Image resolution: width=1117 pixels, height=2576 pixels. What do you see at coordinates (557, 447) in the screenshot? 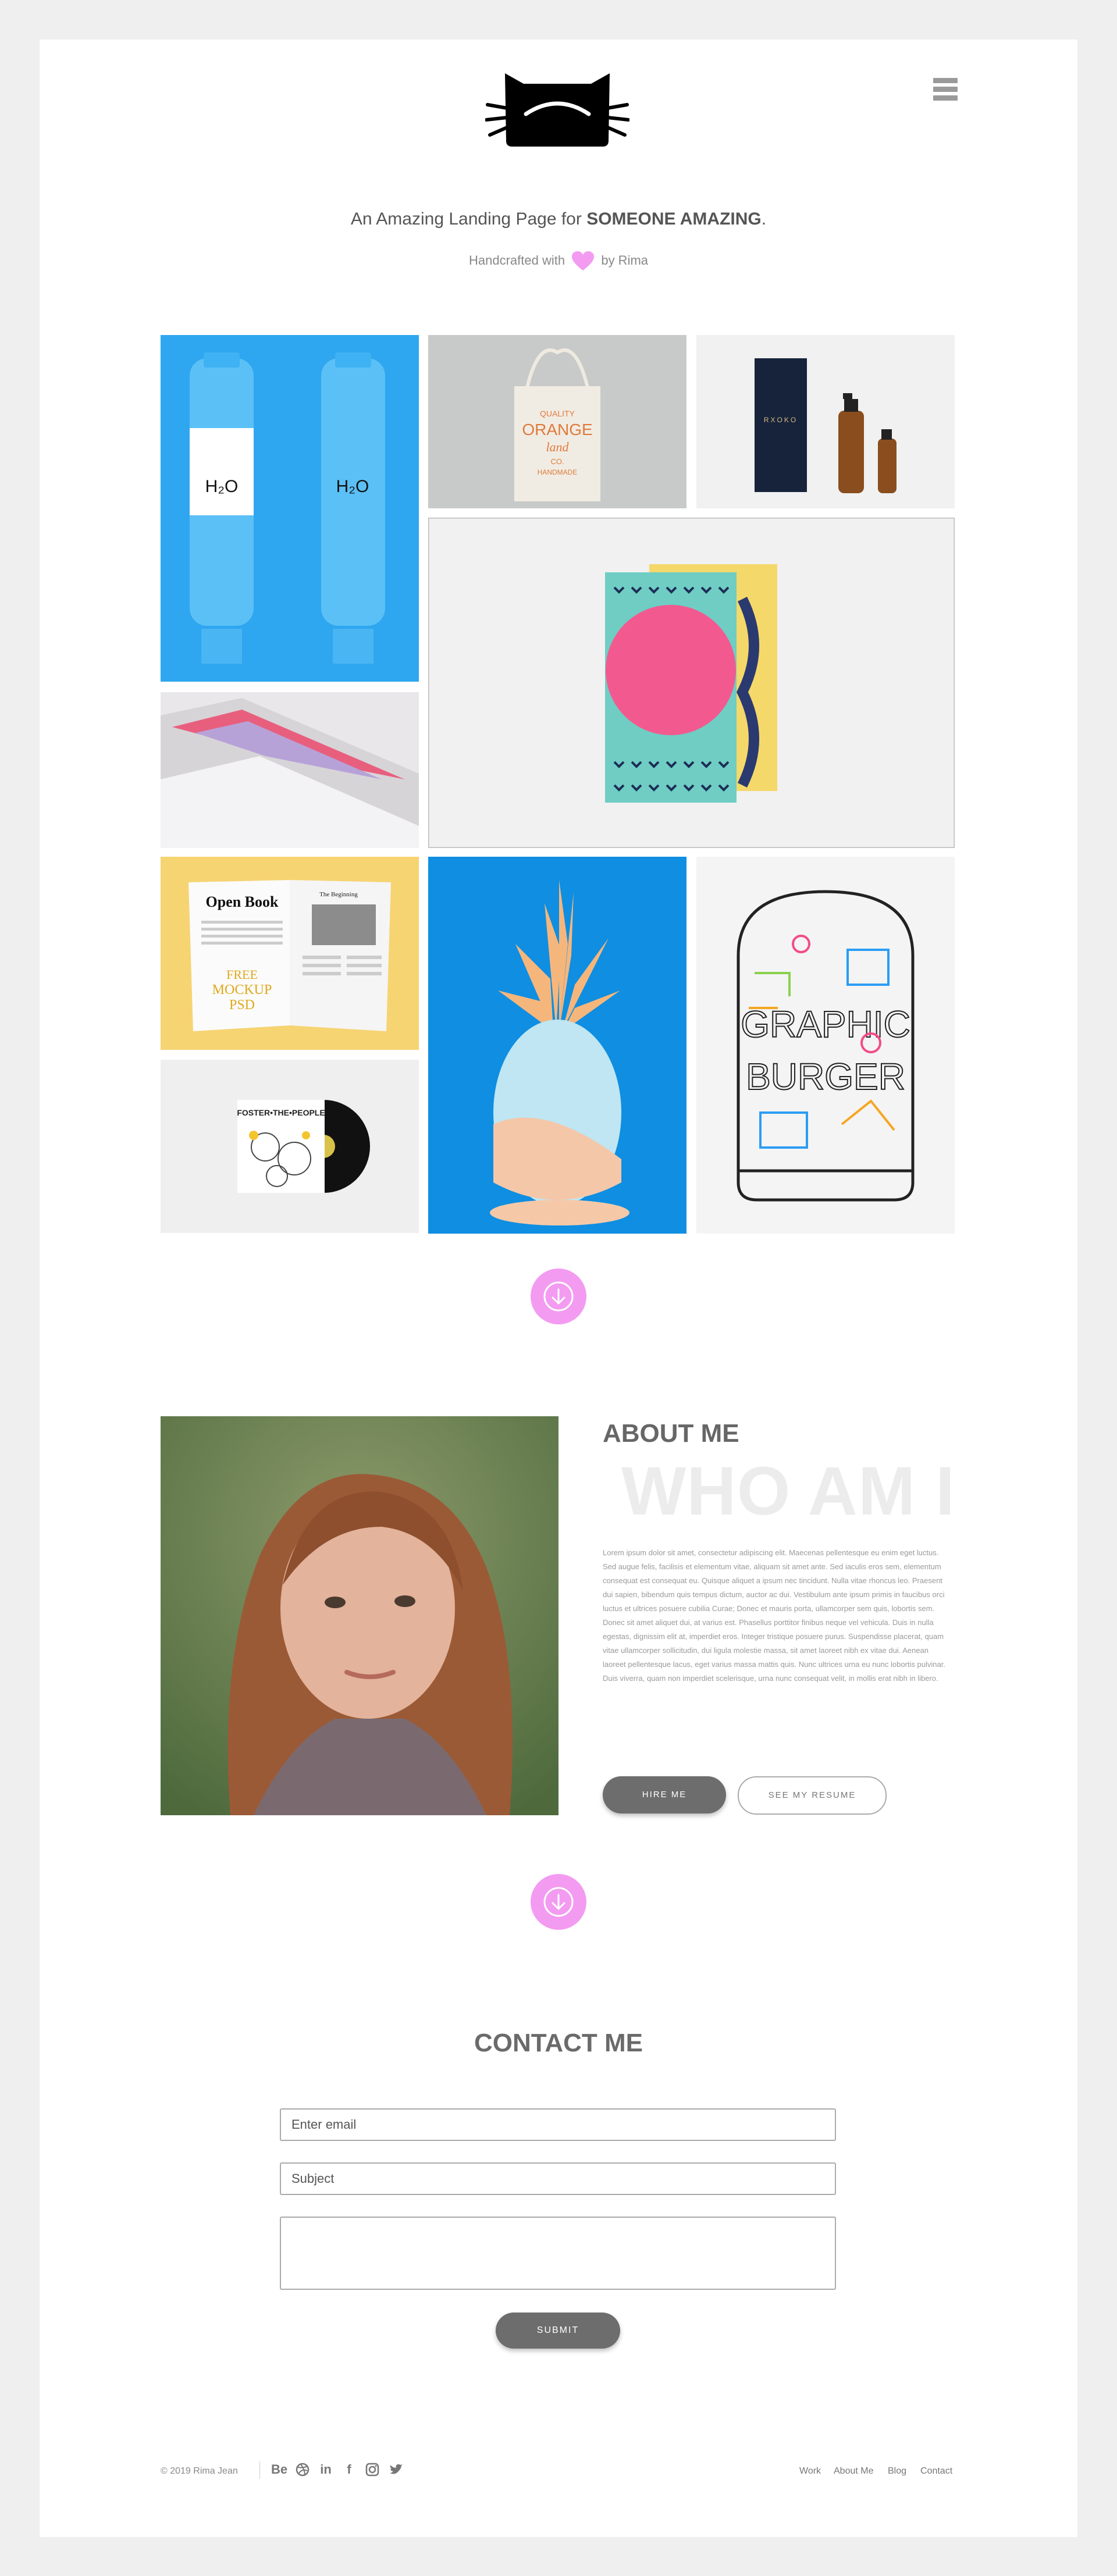
I see `tote-text: land` at bounding box center [557, 447].